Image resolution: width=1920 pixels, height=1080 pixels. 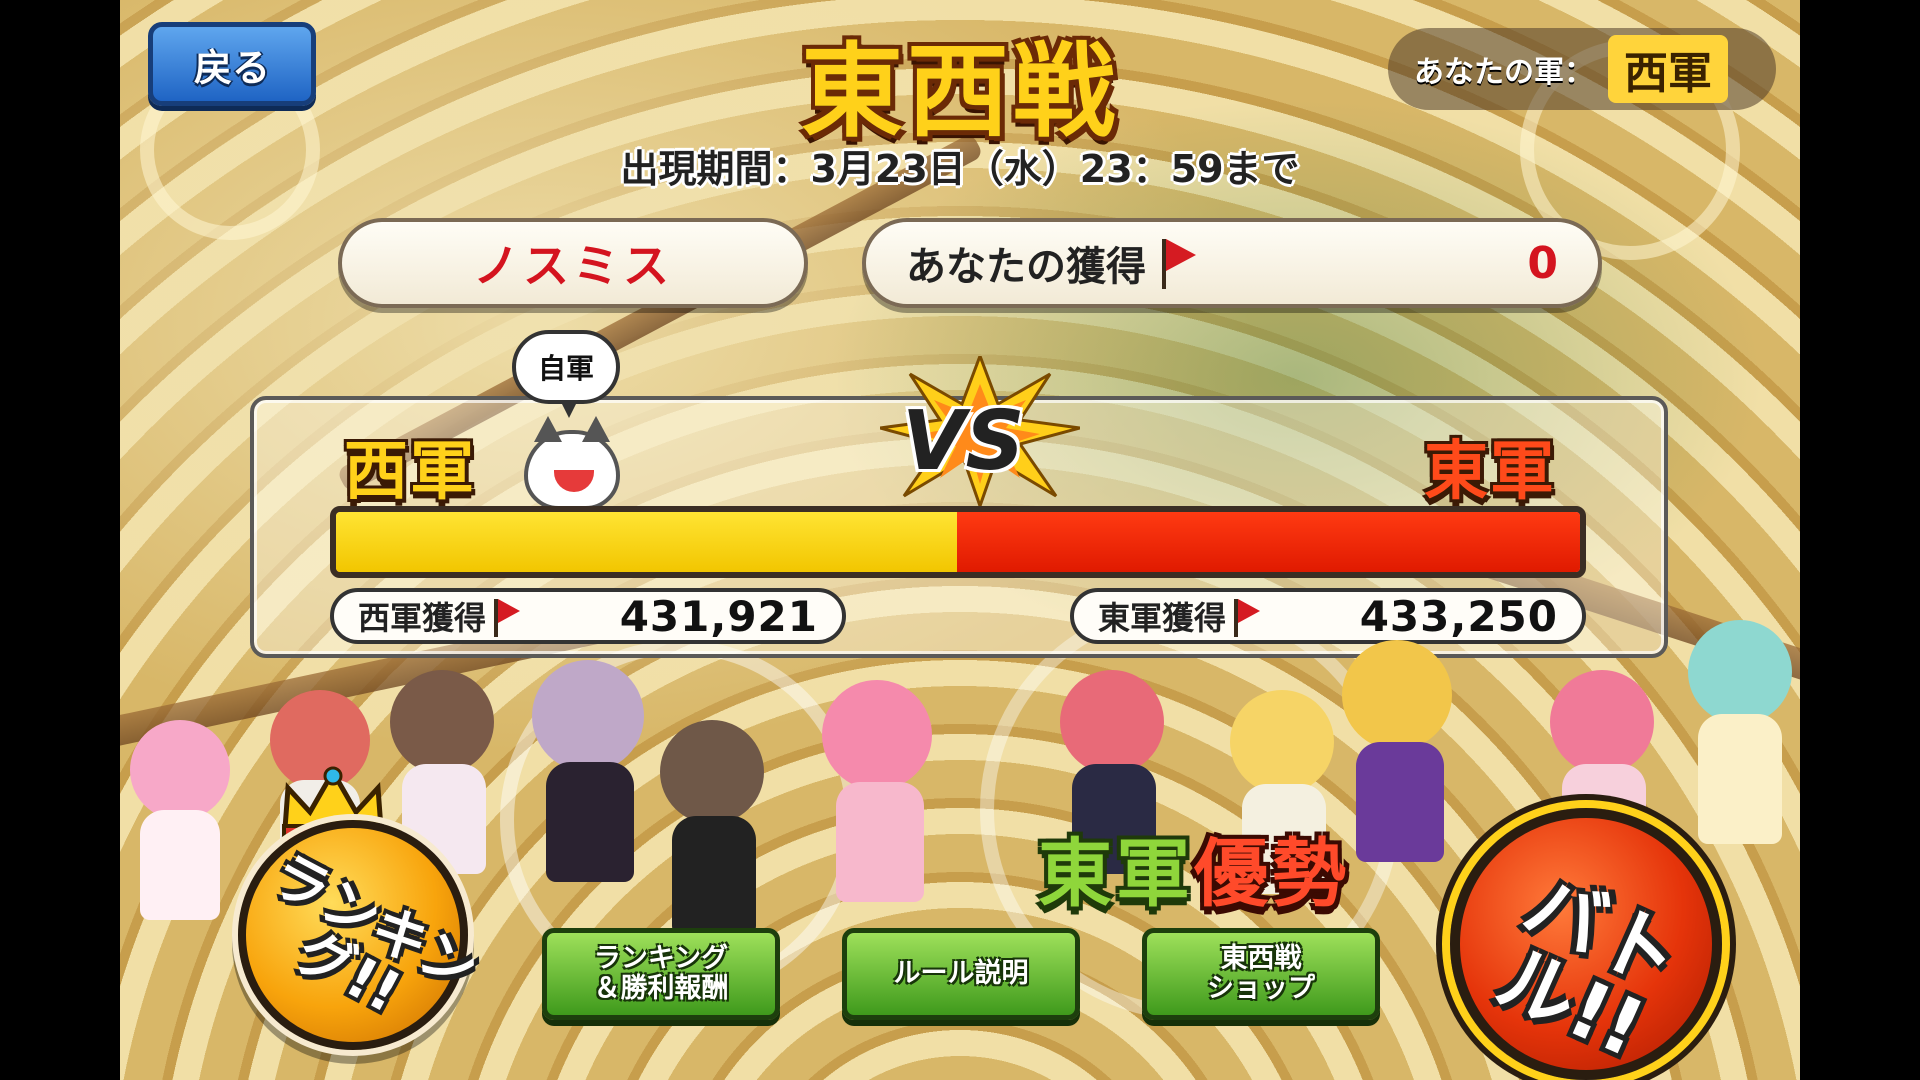 I want to click on battle-button: バトル!!, so click(x=1586, y=944).